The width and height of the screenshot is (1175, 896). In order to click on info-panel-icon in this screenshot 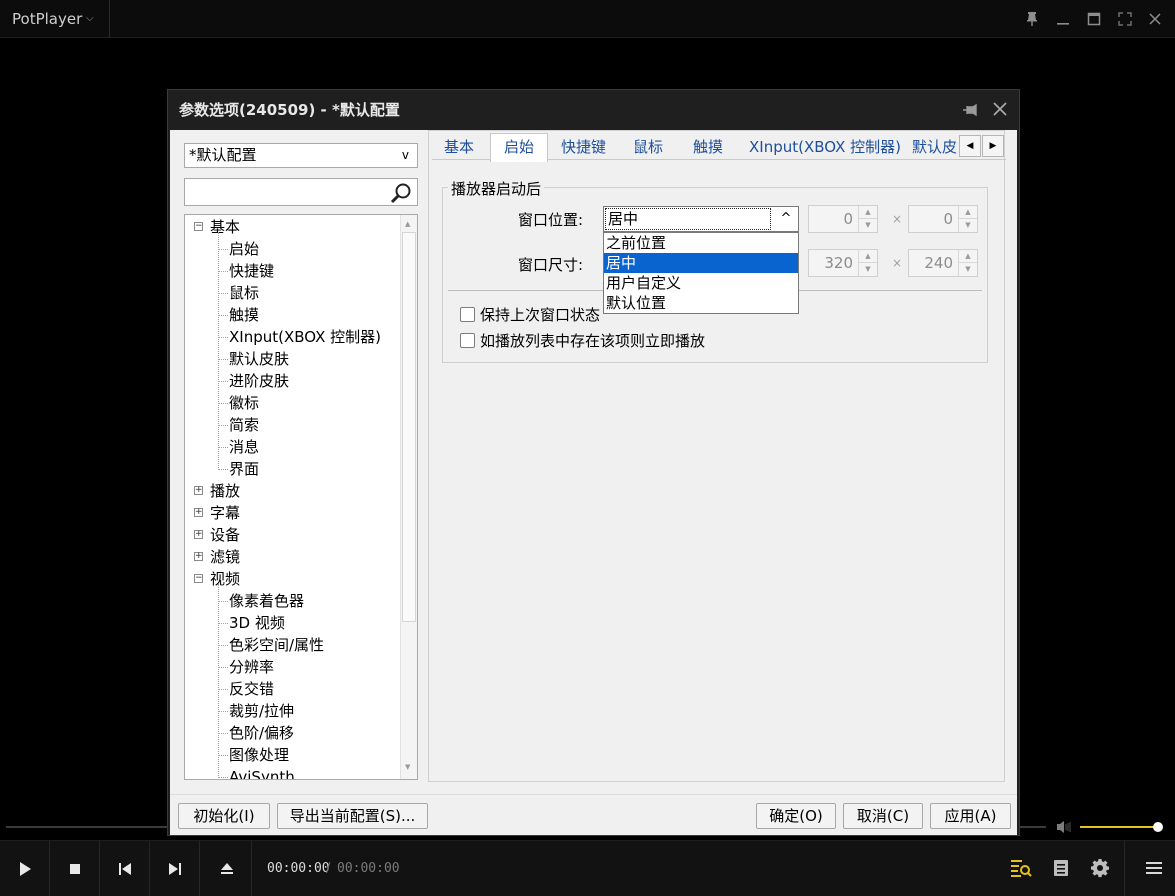, I will do `click(1061, 868)`.